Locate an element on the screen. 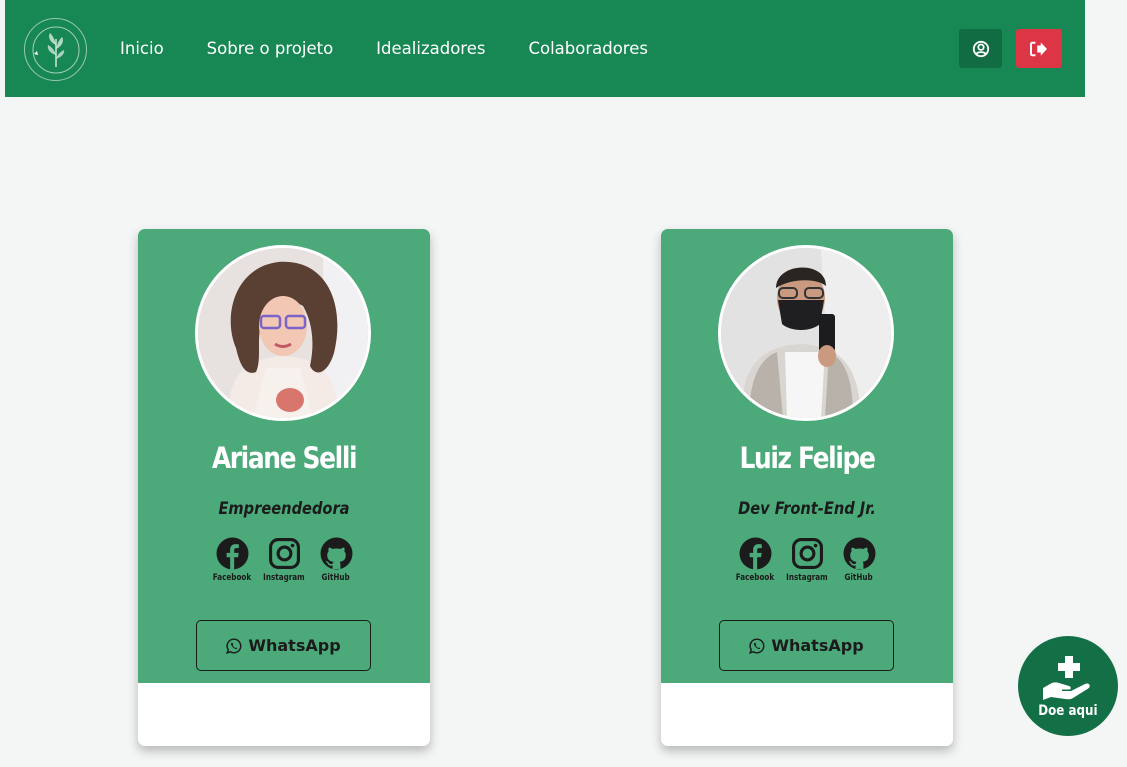 The width and height of the screenshot is (1127, 767). sign-out-icon is located at coordinates (1038, 48).